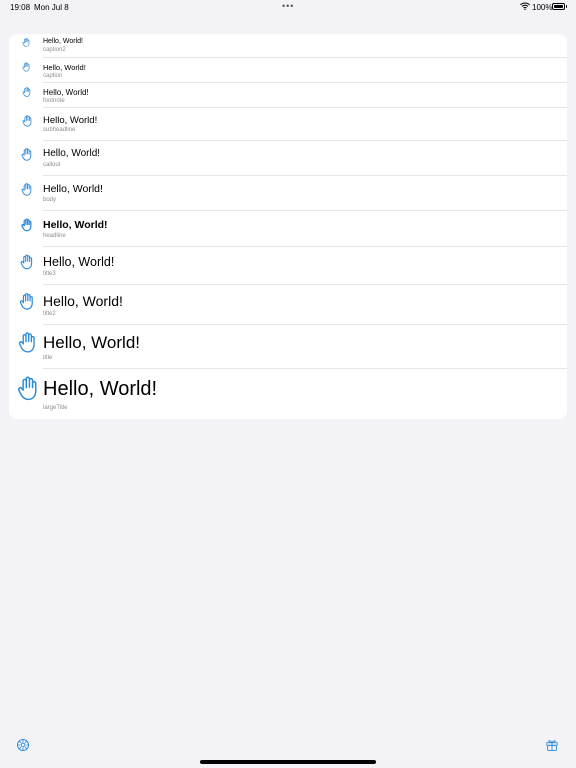  What do you see at coordinates (288, 266) in the screenshot?
I see `list-item: Hello, World! title3` at bounding box center [288, 266].